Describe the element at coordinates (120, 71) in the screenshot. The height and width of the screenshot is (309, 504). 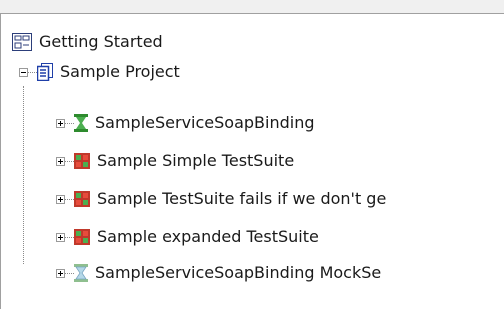
I see `tree-node-label: Sample Project` at that location.